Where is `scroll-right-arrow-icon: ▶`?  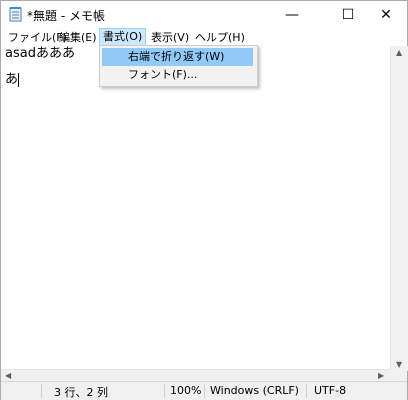
scroll-right-arrow-icon: ▶ is located at coordinates (381, 375).